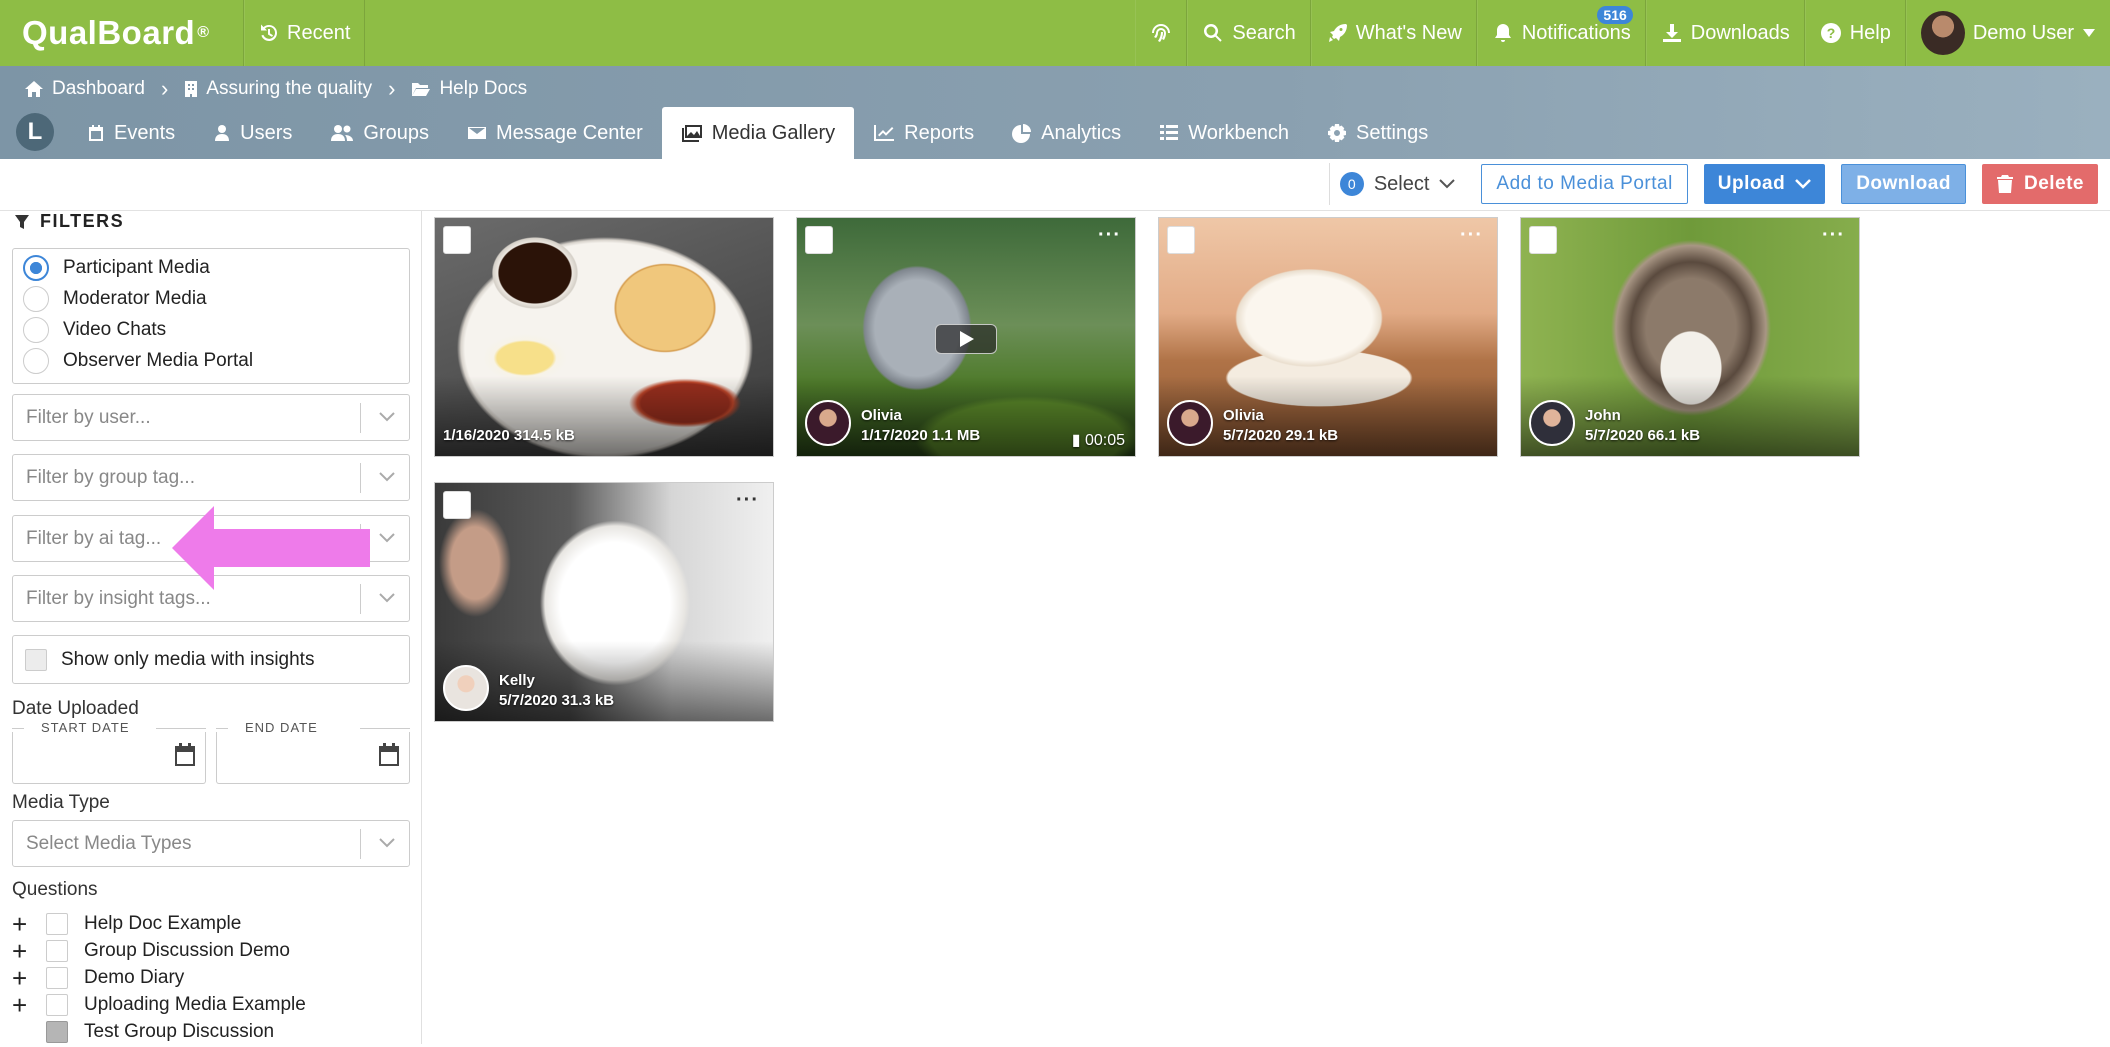  What do you see at coordinates (211, 659) in the screenshot?
I see `insights-only-toggle: Show only media with insights` at bounding box center [211, 659].